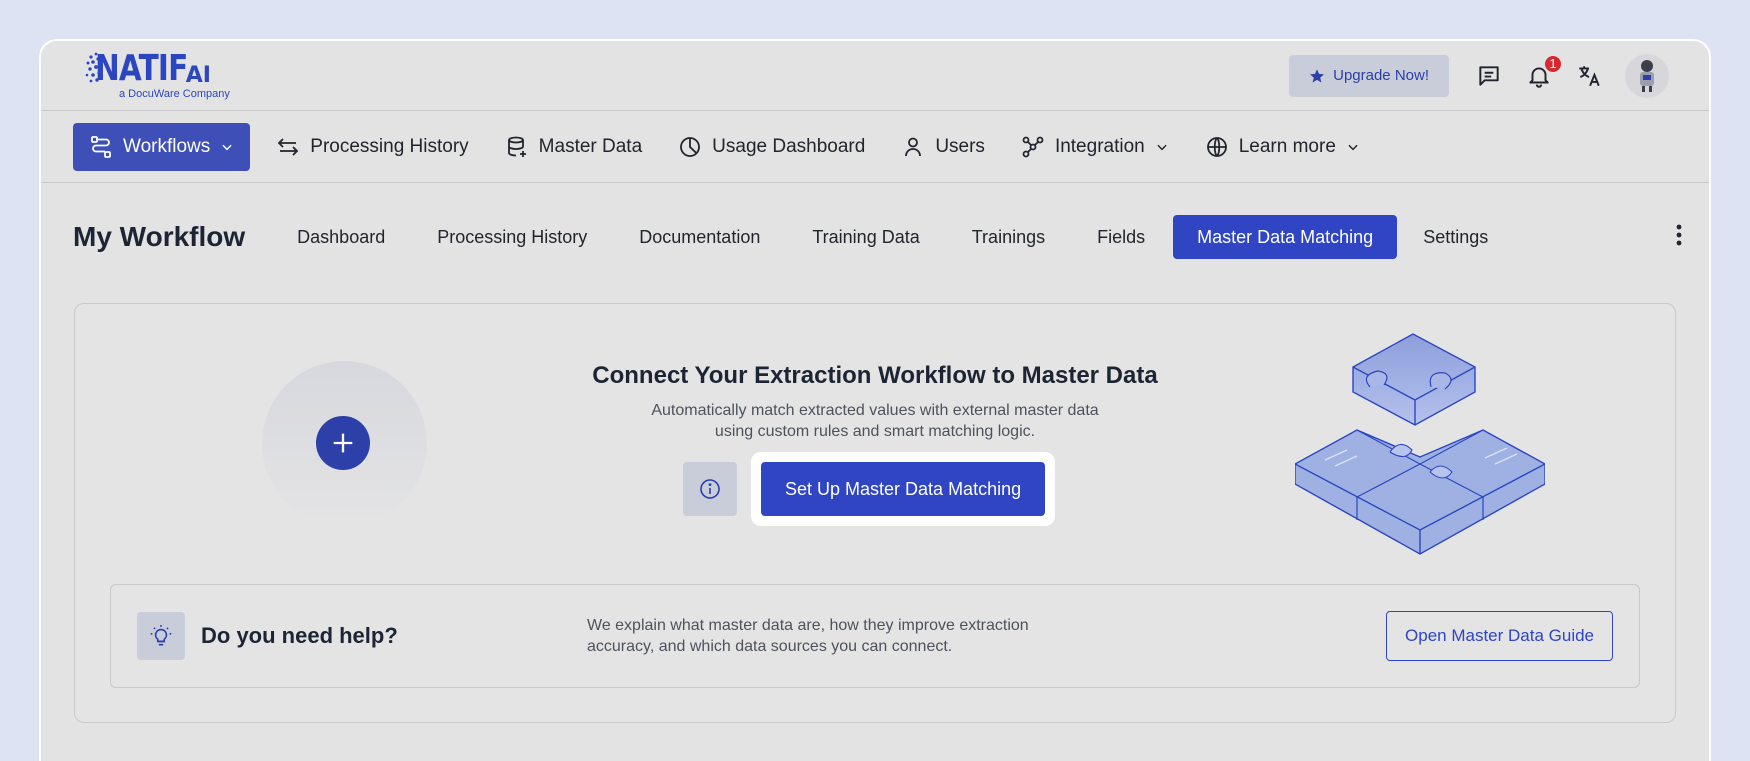 This screenshot has width=1750, height=761. Describe the element at coordinates (913, 146) in the screenshot. I see `user-icon` at that location.